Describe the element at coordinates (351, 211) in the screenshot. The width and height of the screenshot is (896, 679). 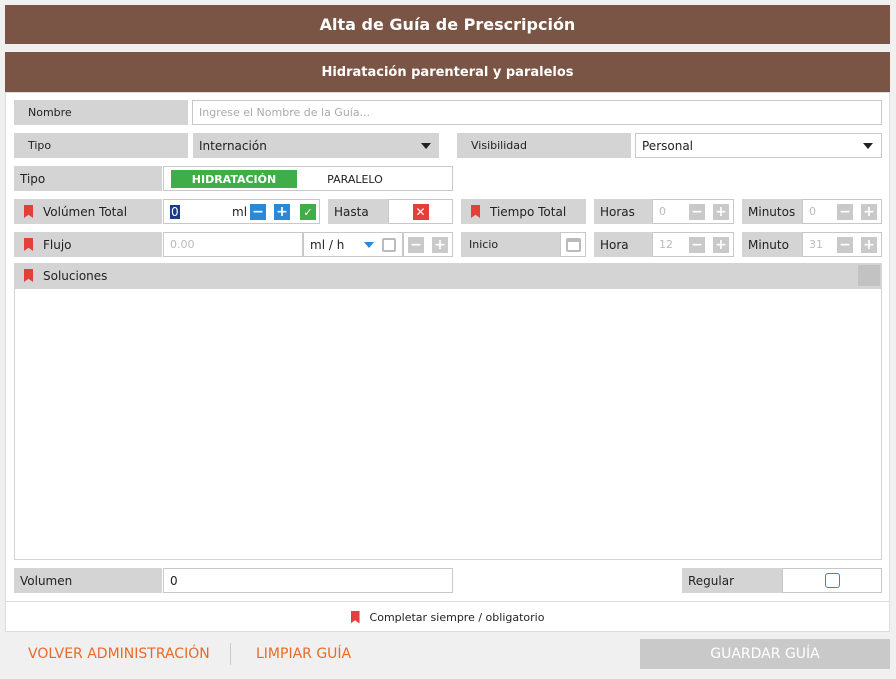
I see `hasta-label-text: Hasta` at that location.